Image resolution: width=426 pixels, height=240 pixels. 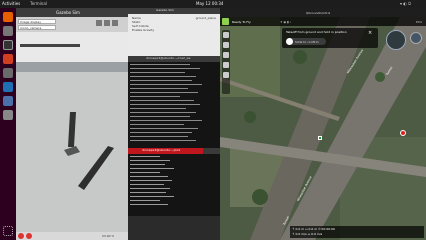 I want to click on terminal-2: dronepx4@ubuntu:~/px4, so click(x=165, y=182).